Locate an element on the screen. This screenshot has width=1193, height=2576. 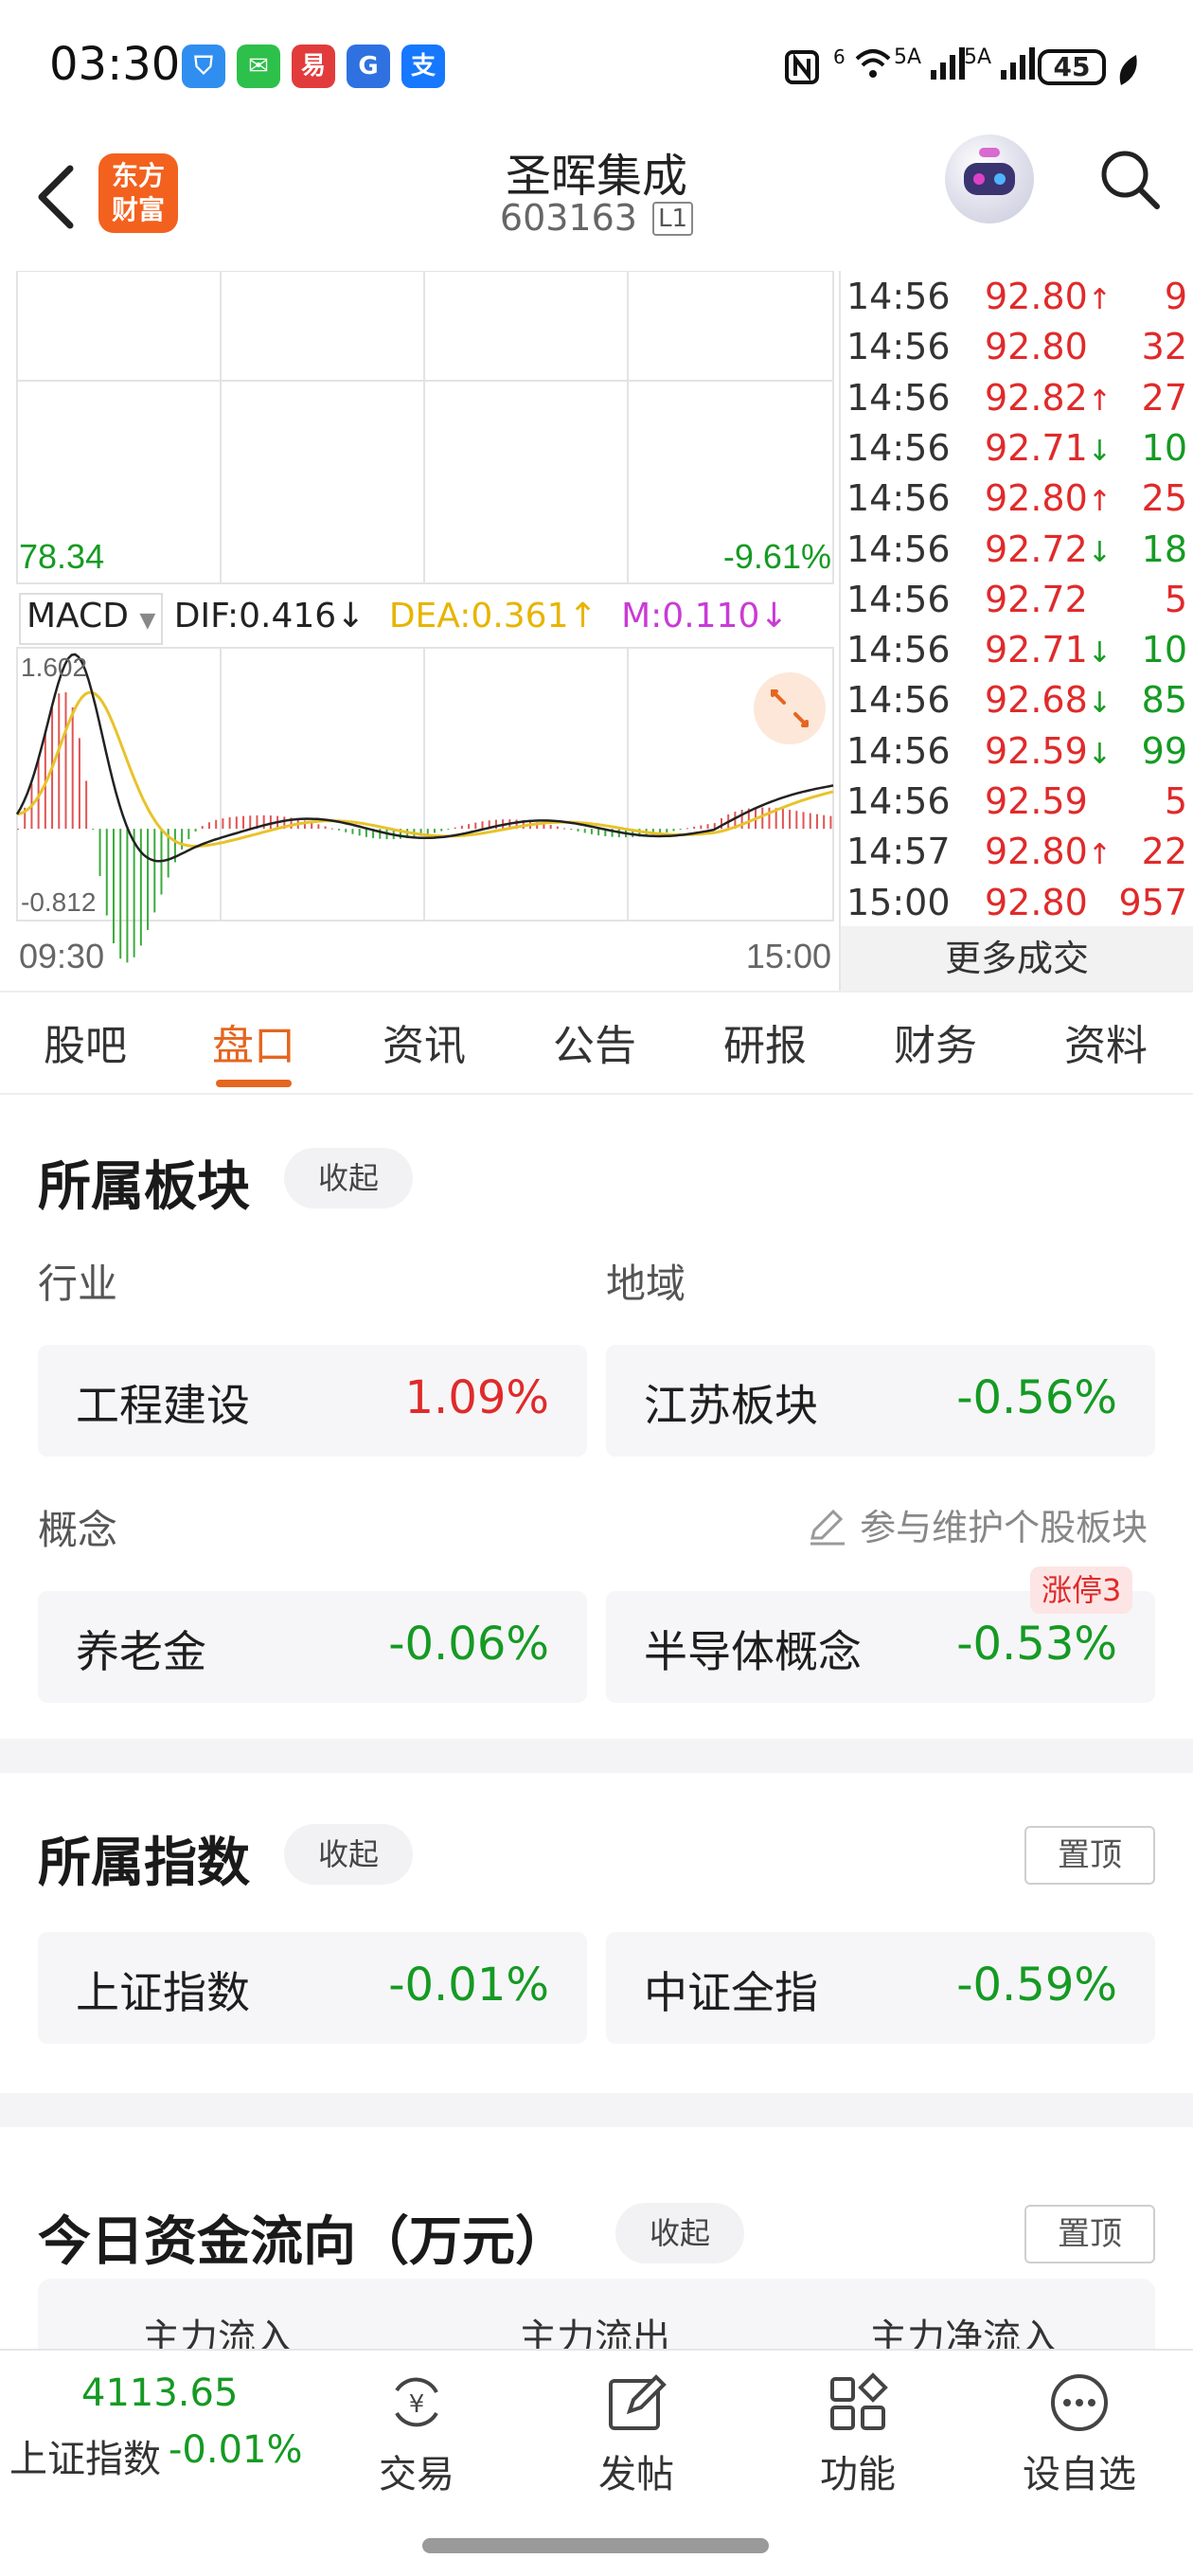
industry-label: 行业 is located at coordinates (78, 1284).